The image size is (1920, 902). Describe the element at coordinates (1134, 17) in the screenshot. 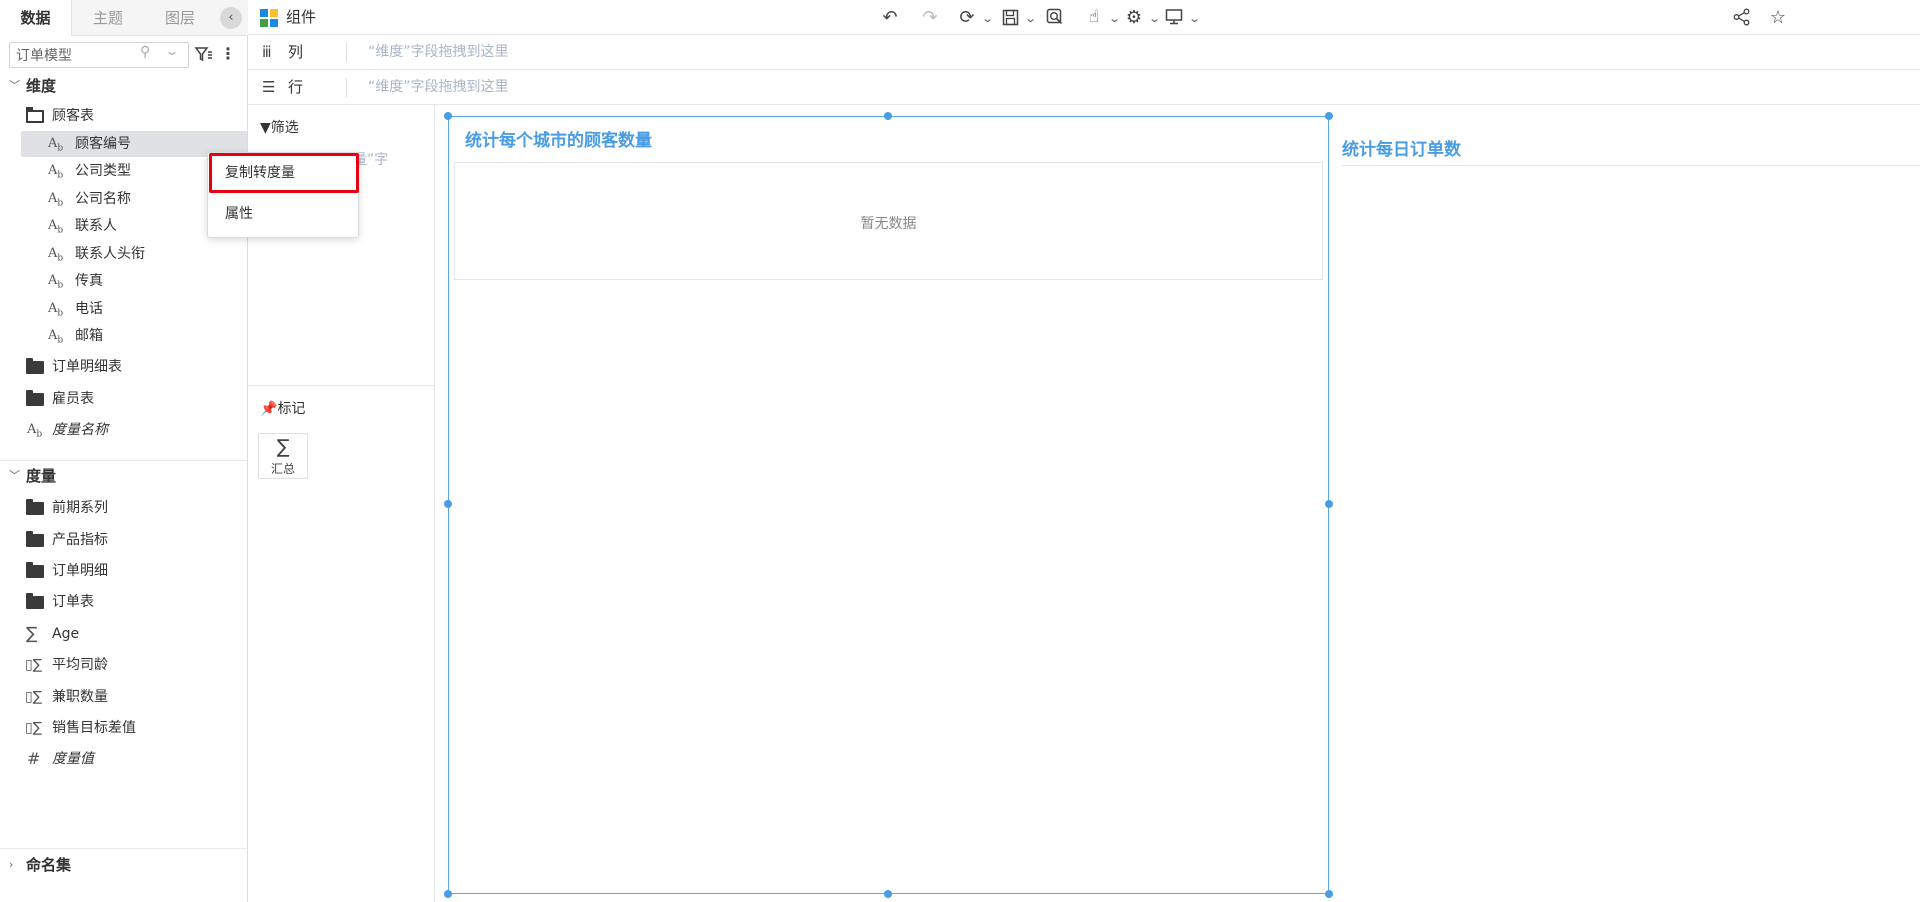

I see `gear-icon: ⚙` at that location.